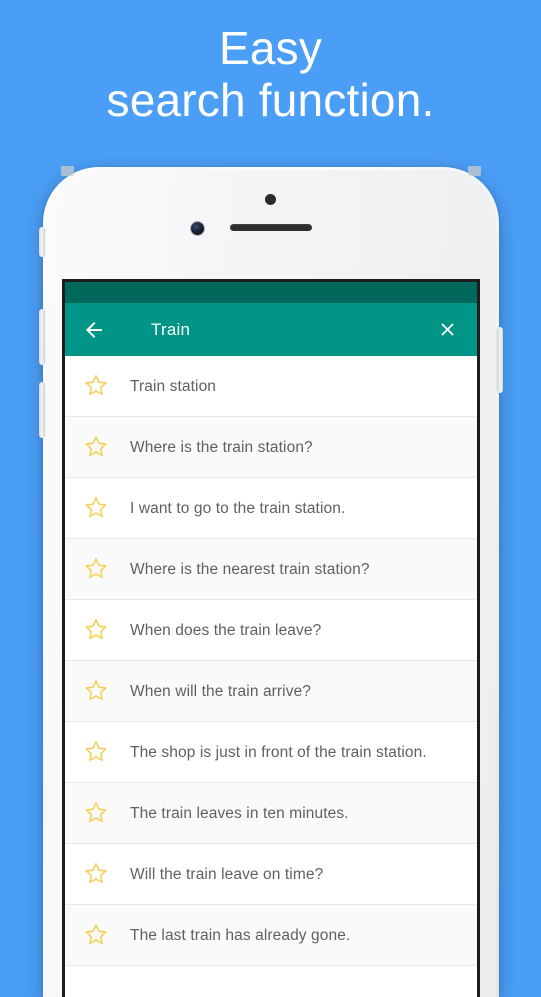  I want to click on list-item-label: Where is the train station?, so click(221, 447).